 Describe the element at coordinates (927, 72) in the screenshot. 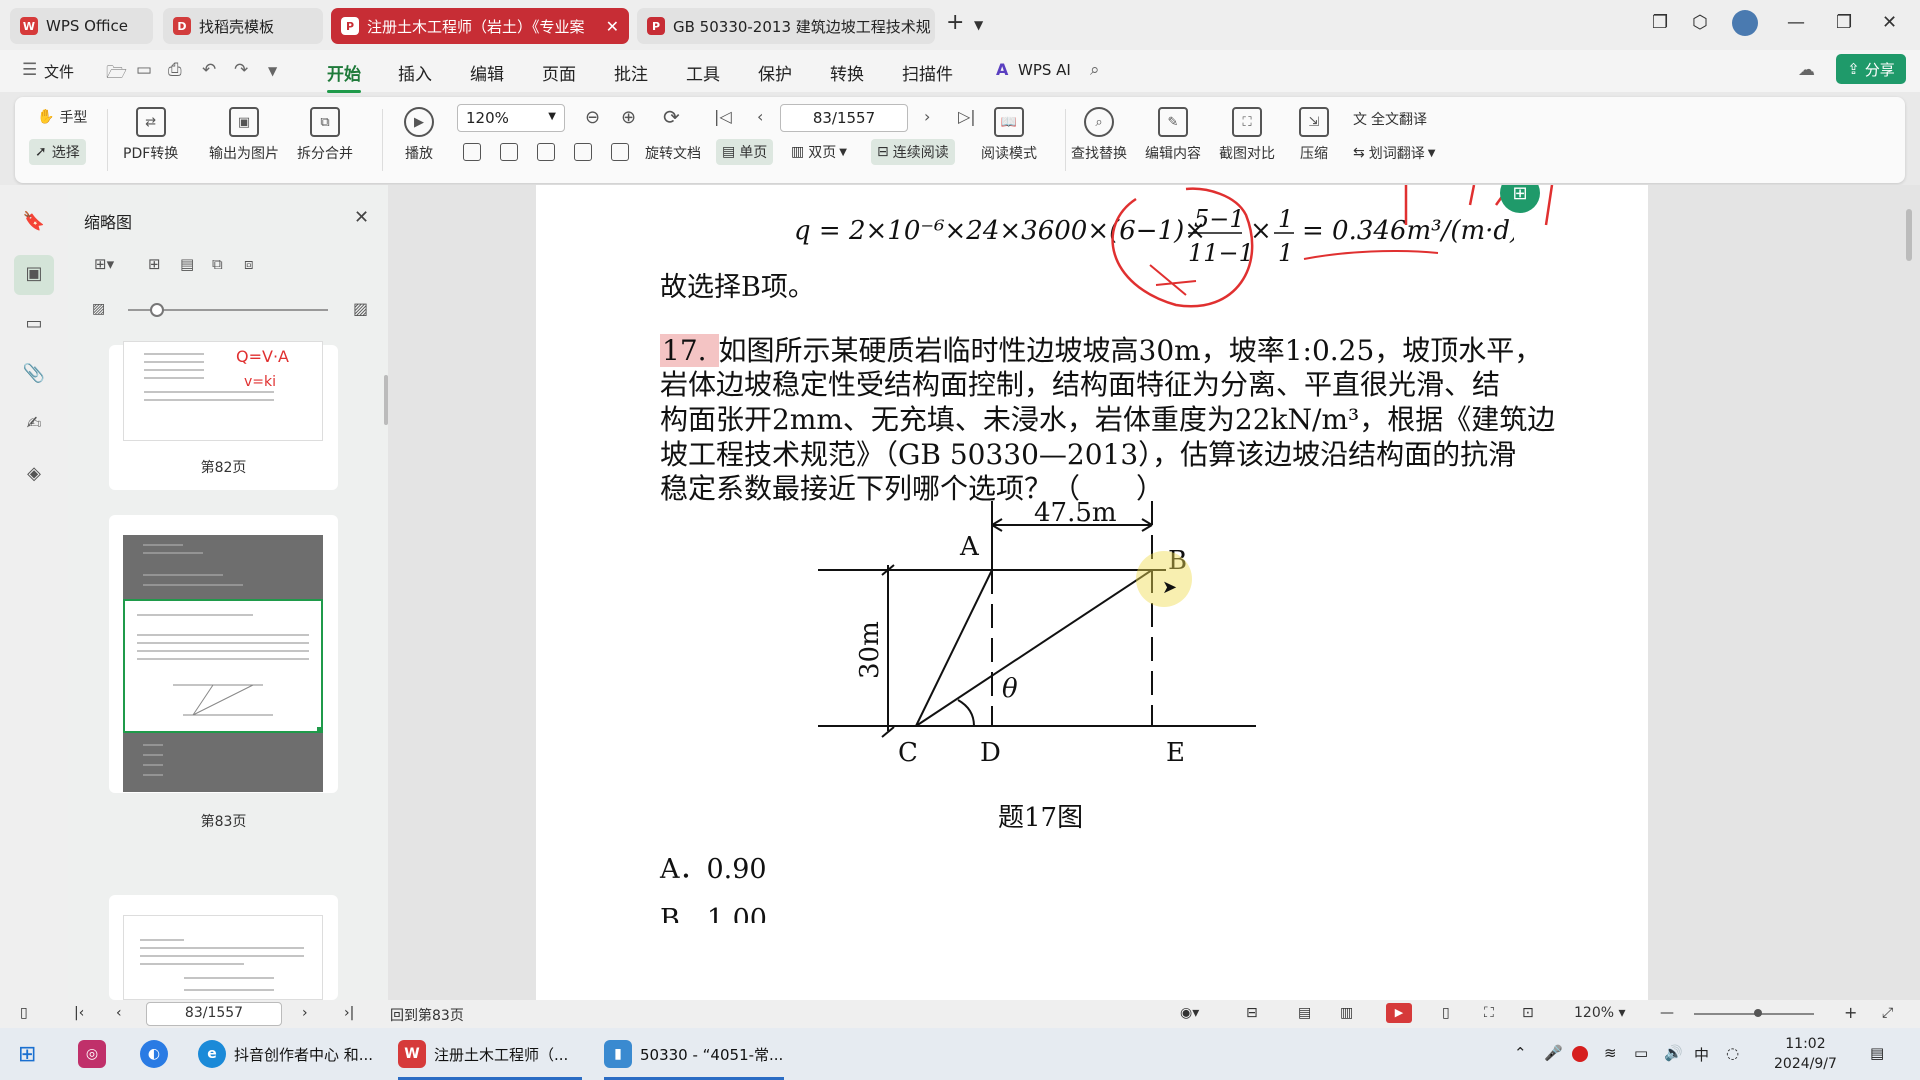

I see `menu-scan: 扫描件` at that location.